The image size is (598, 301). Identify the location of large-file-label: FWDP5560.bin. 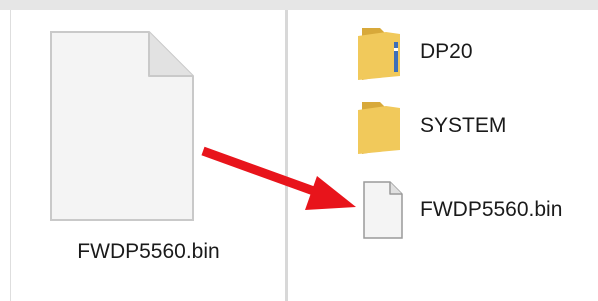
(148, 251).